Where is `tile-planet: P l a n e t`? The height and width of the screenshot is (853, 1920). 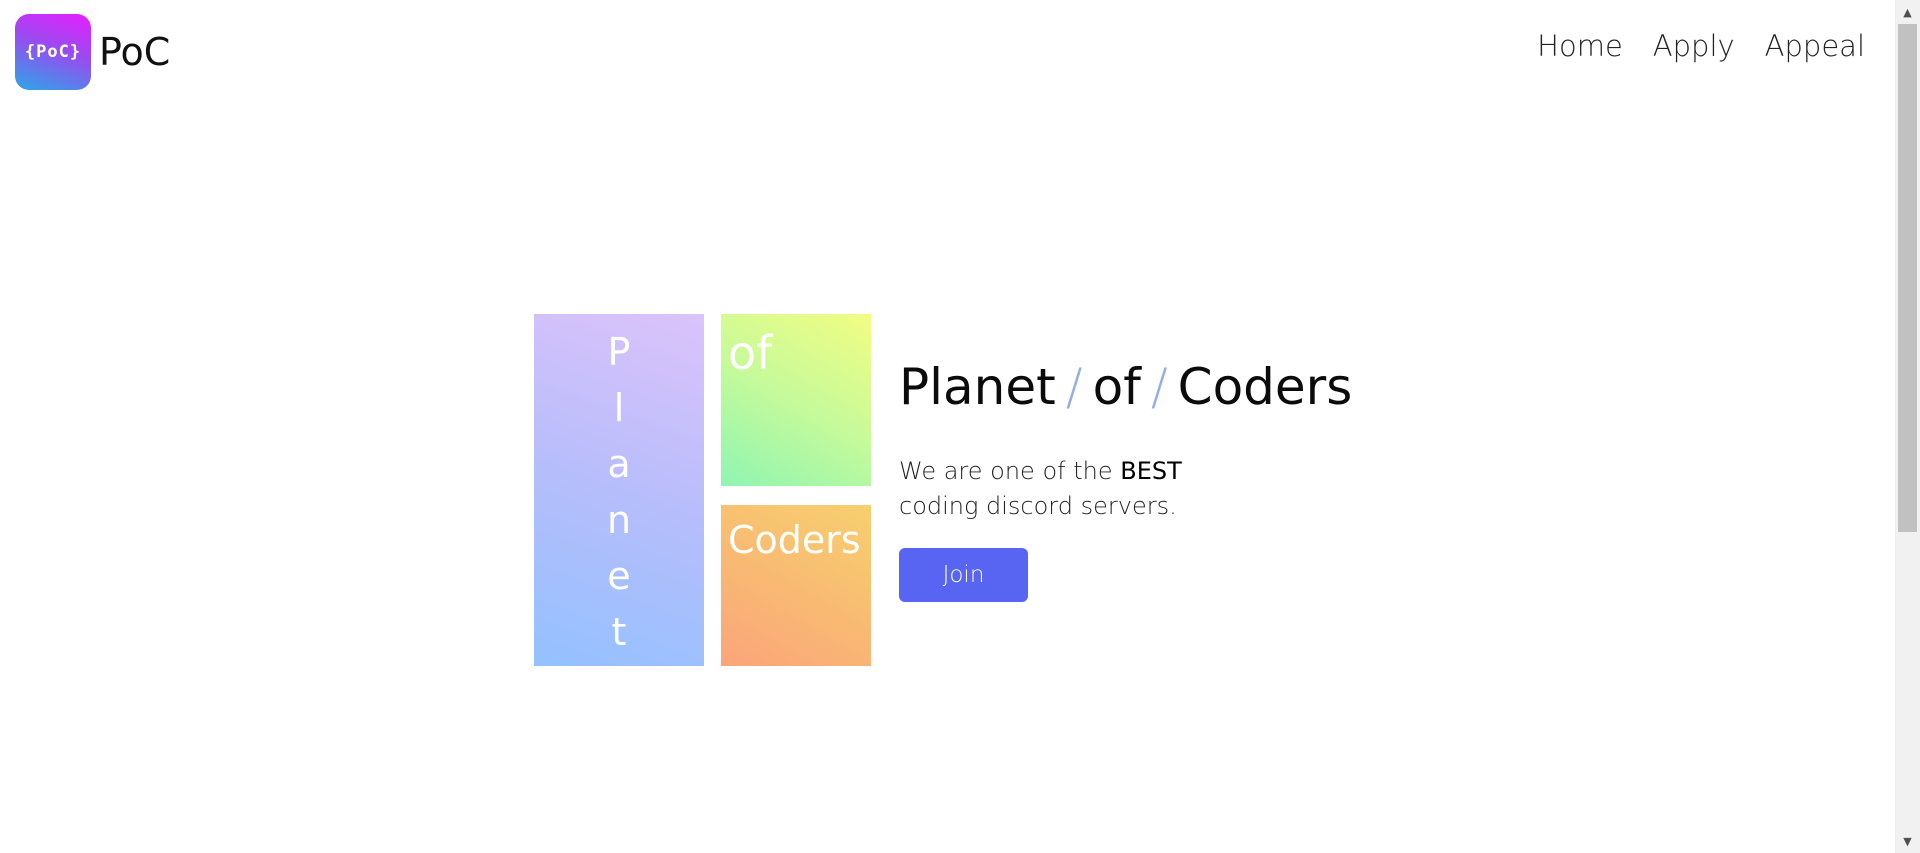
tile-planet: P l a n e t is located at coordinates (619, 490).